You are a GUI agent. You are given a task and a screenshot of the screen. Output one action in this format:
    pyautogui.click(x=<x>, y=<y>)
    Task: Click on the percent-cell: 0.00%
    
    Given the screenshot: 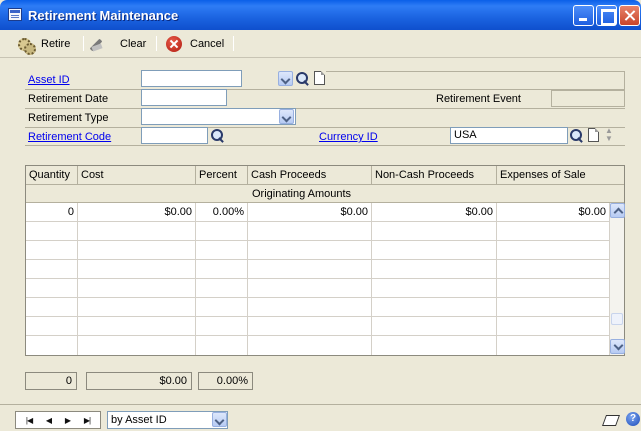 What is the action you would take?
    pyautogui.click(x=222, y=212)
    